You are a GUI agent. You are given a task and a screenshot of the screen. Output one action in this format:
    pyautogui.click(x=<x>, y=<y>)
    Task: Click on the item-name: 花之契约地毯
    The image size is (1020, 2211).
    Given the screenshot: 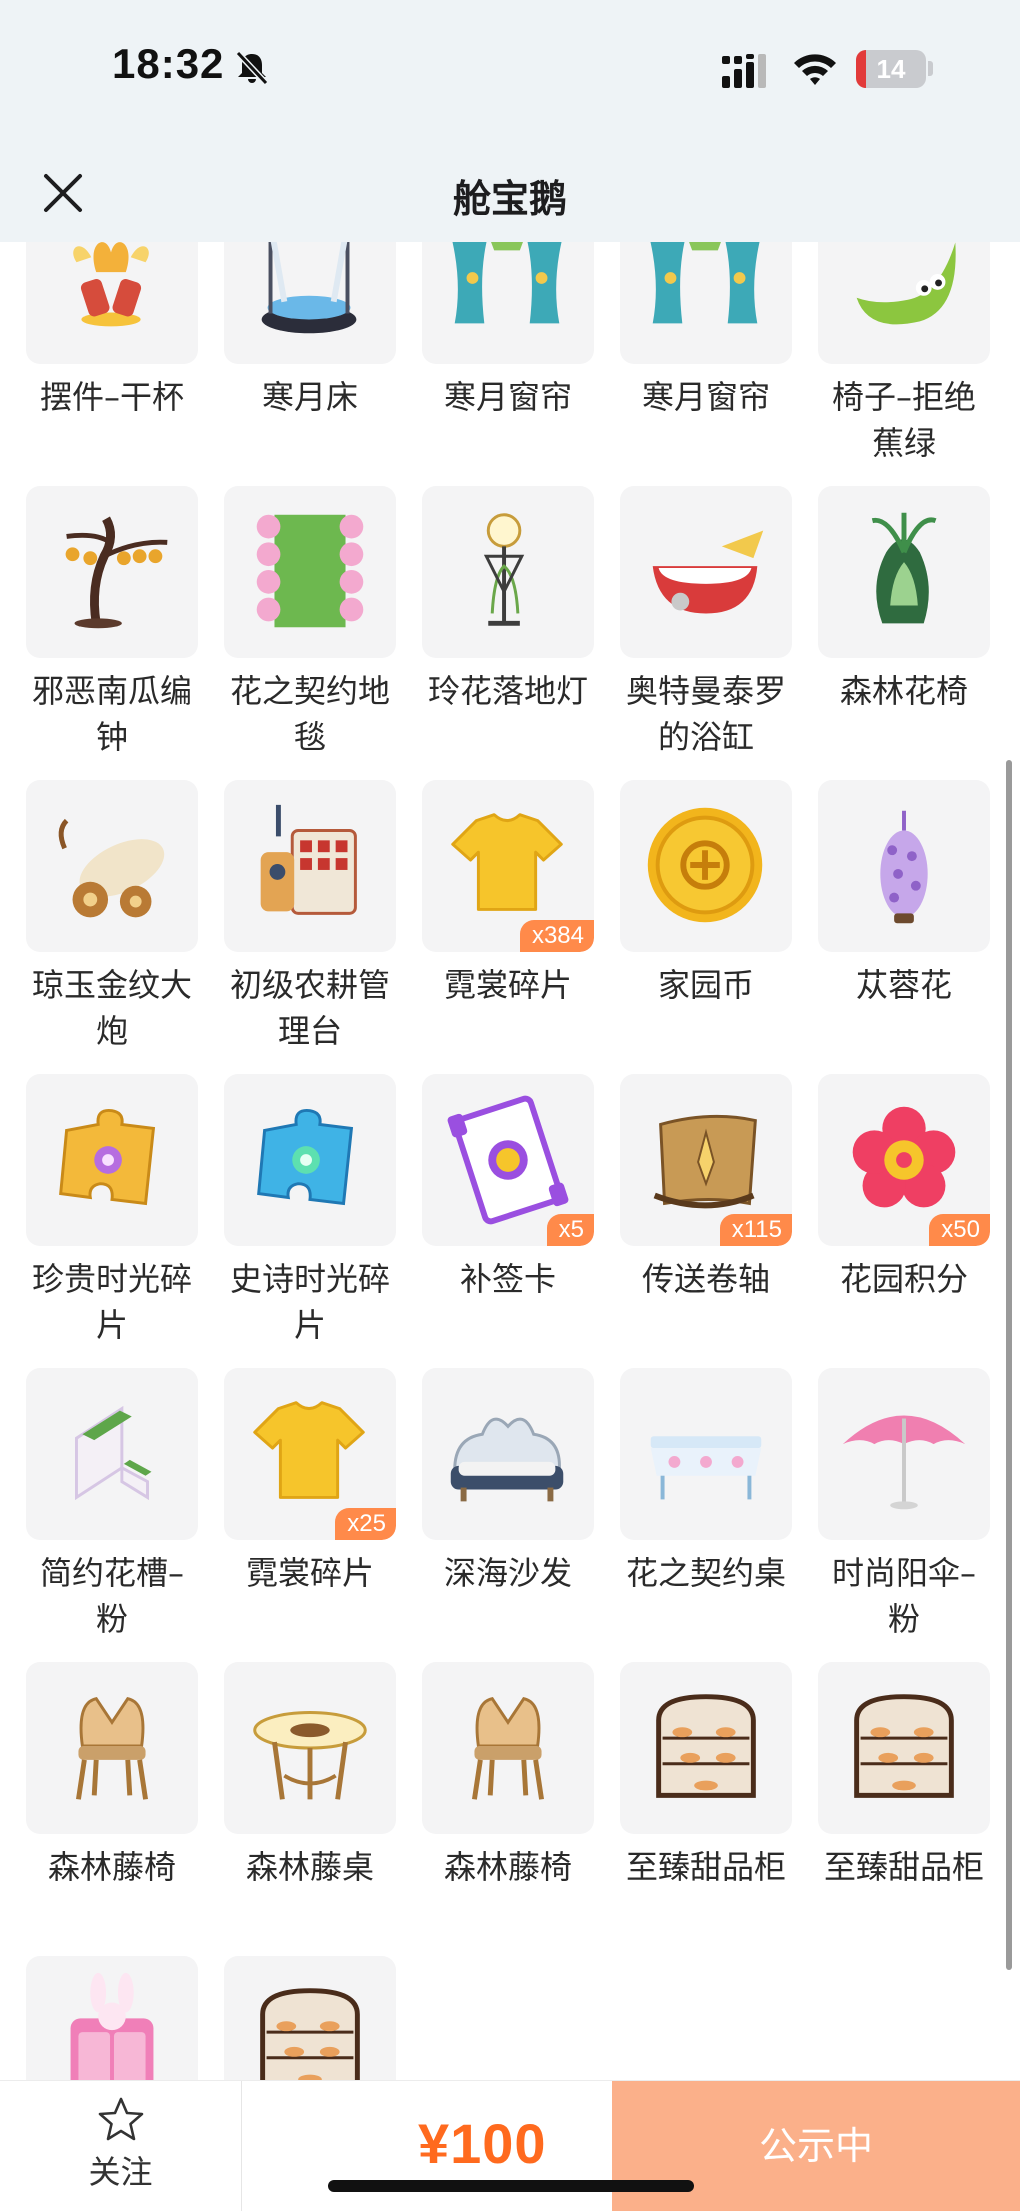 What is the action you would take?
    pyautogui.click(x=309, y=714)
    